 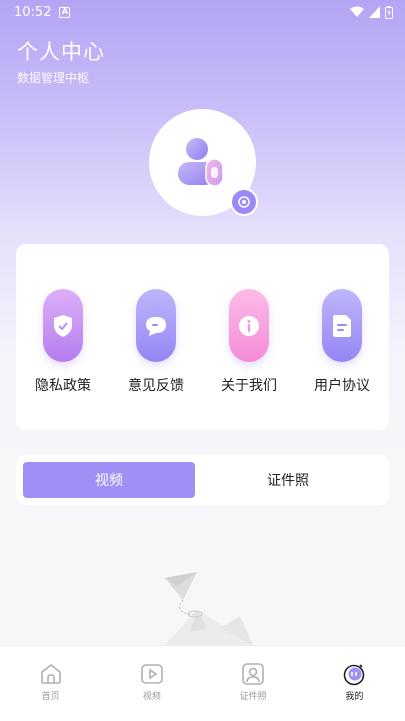 I want to click on nav-item-id-photo: 证件照, so click(x=253, y=683).